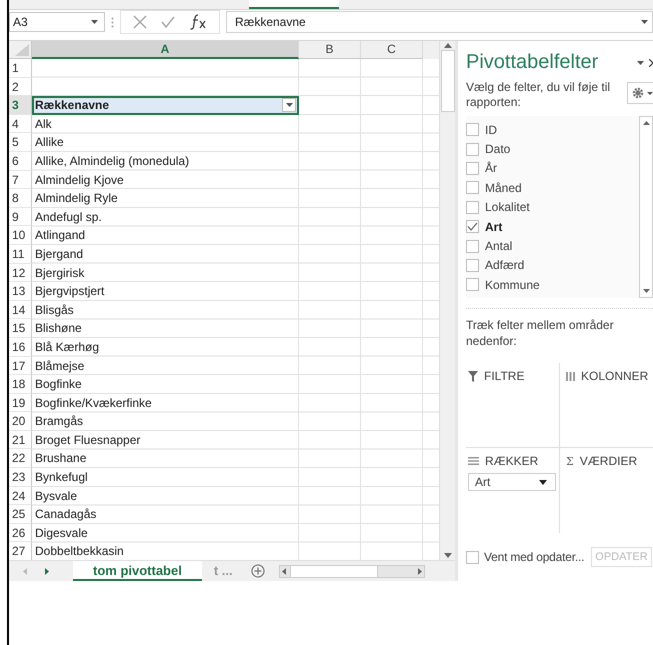  What do you see at coordinates (497, 149) in the screenshot?
I see `field-label: Dato` at bounding box center [497, 149].